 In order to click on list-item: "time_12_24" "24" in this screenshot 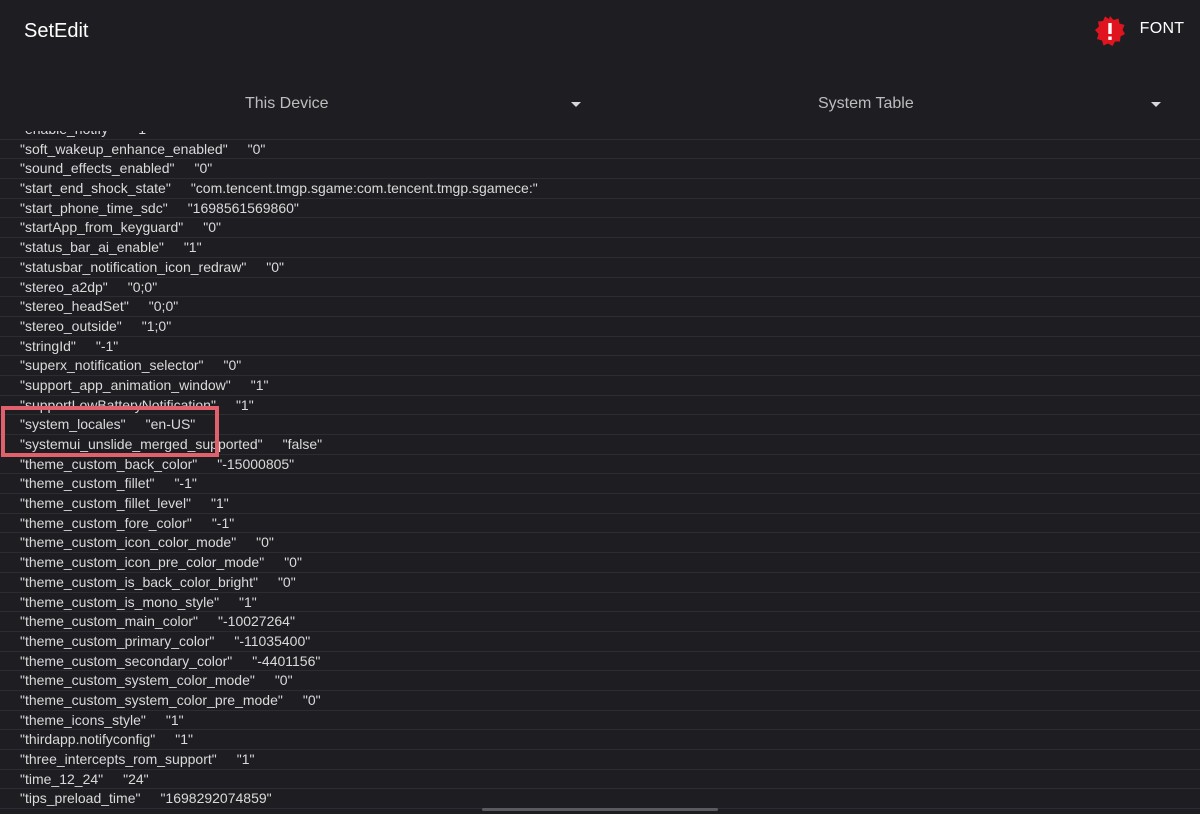, I will do `click(600, 780)`.